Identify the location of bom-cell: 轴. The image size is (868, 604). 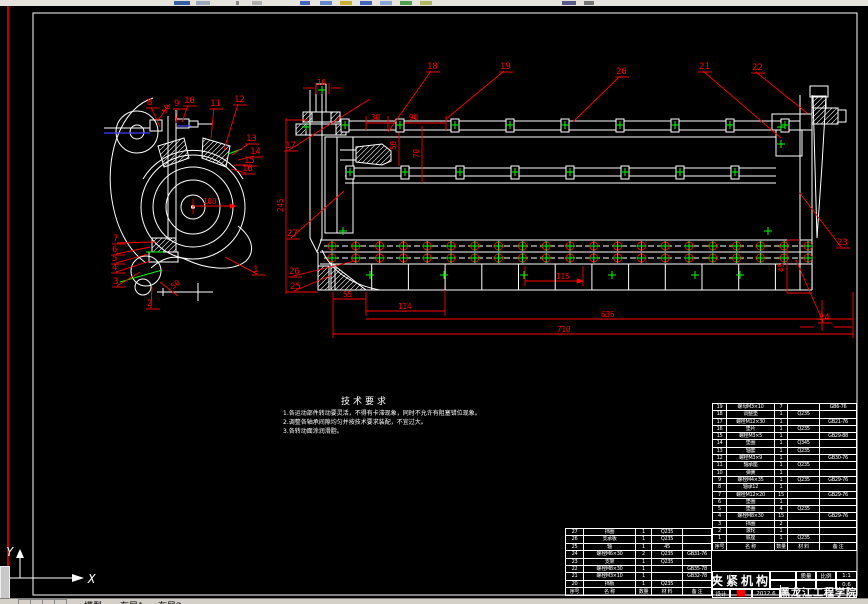
(609, 546).